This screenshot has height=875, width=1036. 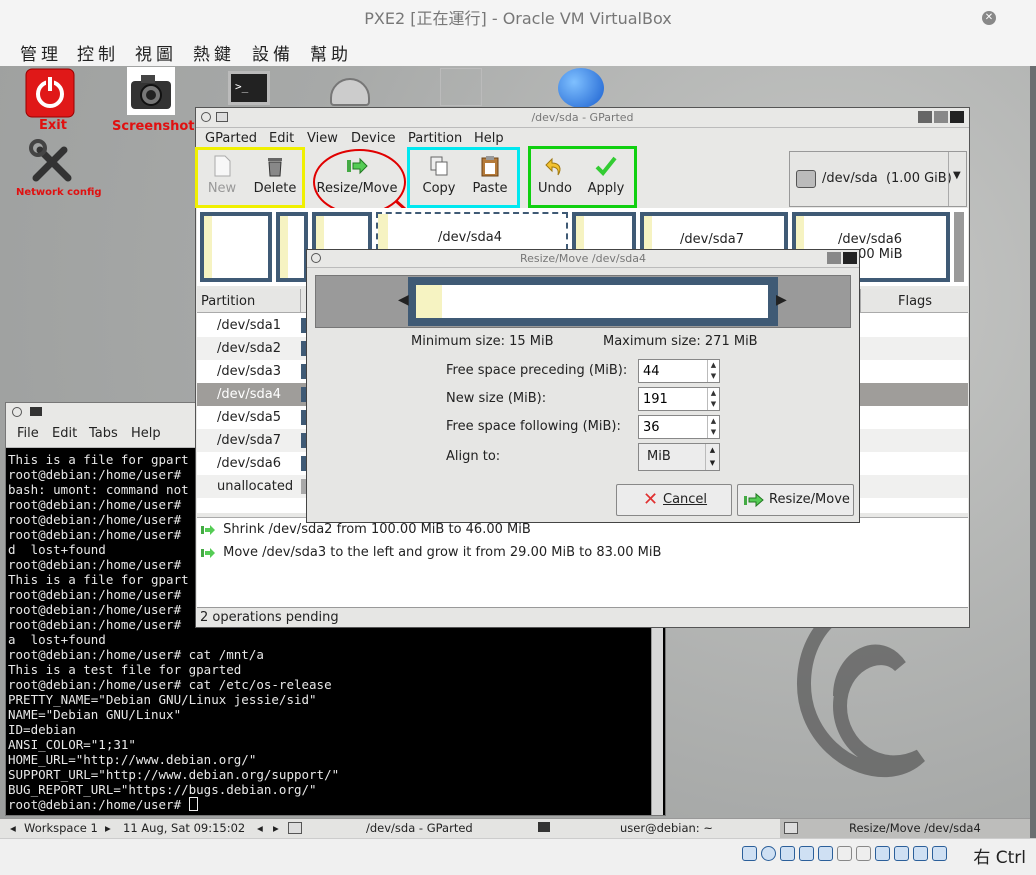 I want to click on partition-block-sda6-label: /dev/sda6, so click(x=870, y=239).